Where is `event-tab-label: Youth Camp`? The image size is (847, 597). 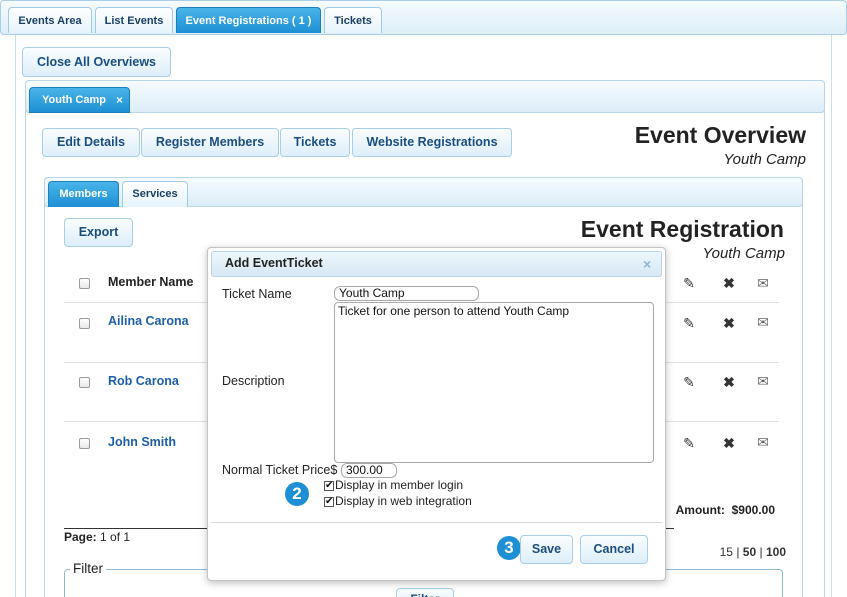
event-tab-label: Youth Camp is located at coordinates (74, 100).